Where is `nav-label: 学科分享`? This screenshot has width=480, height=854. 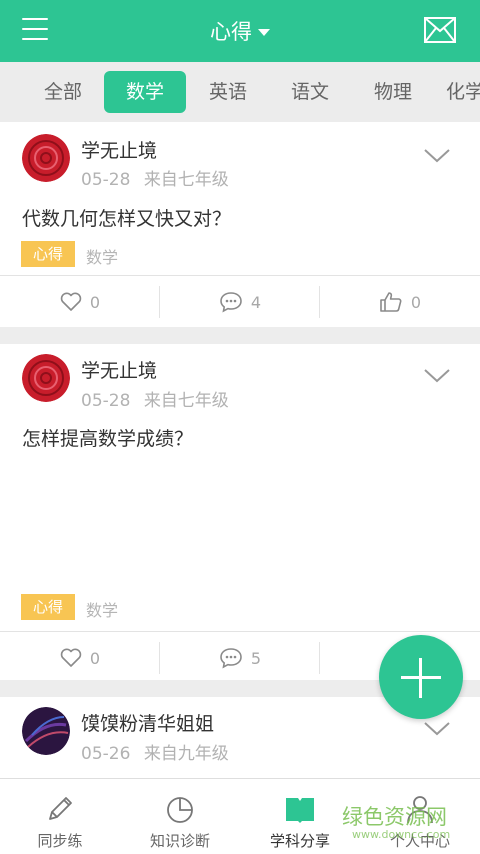 nav-label: 学科分享 is located at coordinates (299, 841).